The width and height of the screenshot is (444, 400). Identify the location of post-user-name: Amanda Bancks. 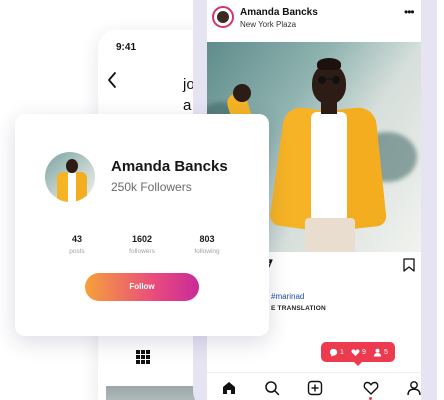
(279, 12).